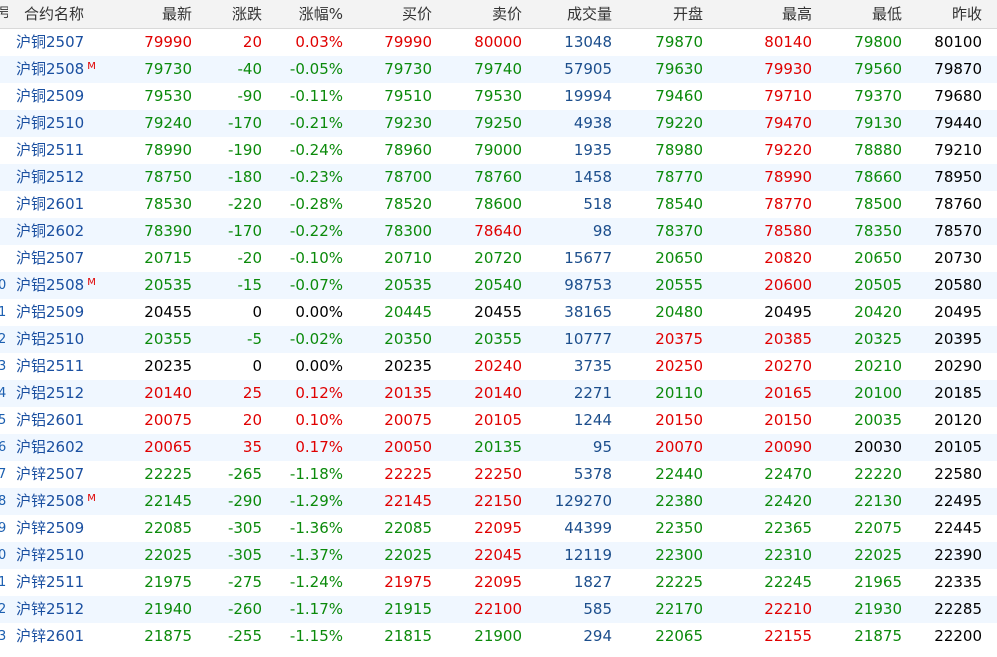 The width and height of the screenshot is (997, 657). I want to click on prev-close-cell: 20185, so click(958, 393).